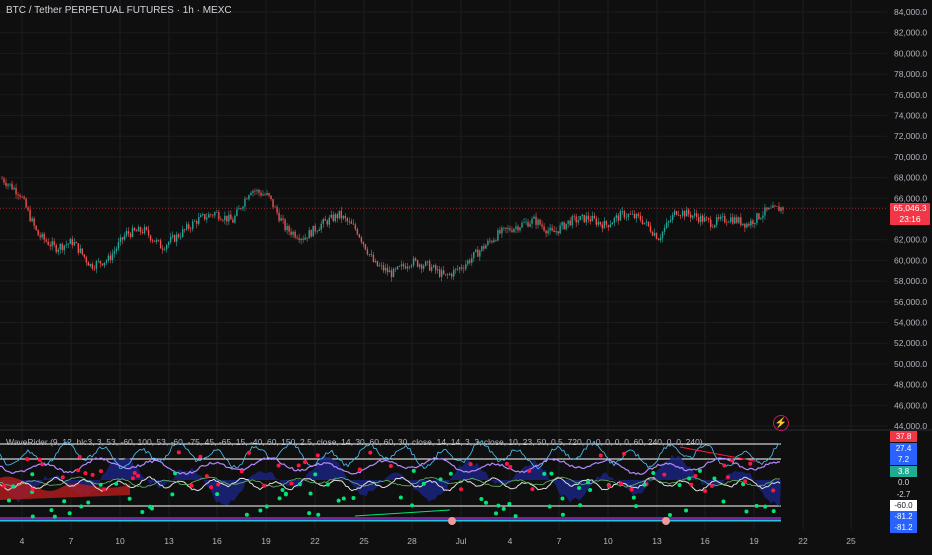 This screenshot has width=932, height=555. What do you see at coordinates (781, 423) in the screenshot?
I see `lightning-icon: ⚡` at bounding box center [781, 423].